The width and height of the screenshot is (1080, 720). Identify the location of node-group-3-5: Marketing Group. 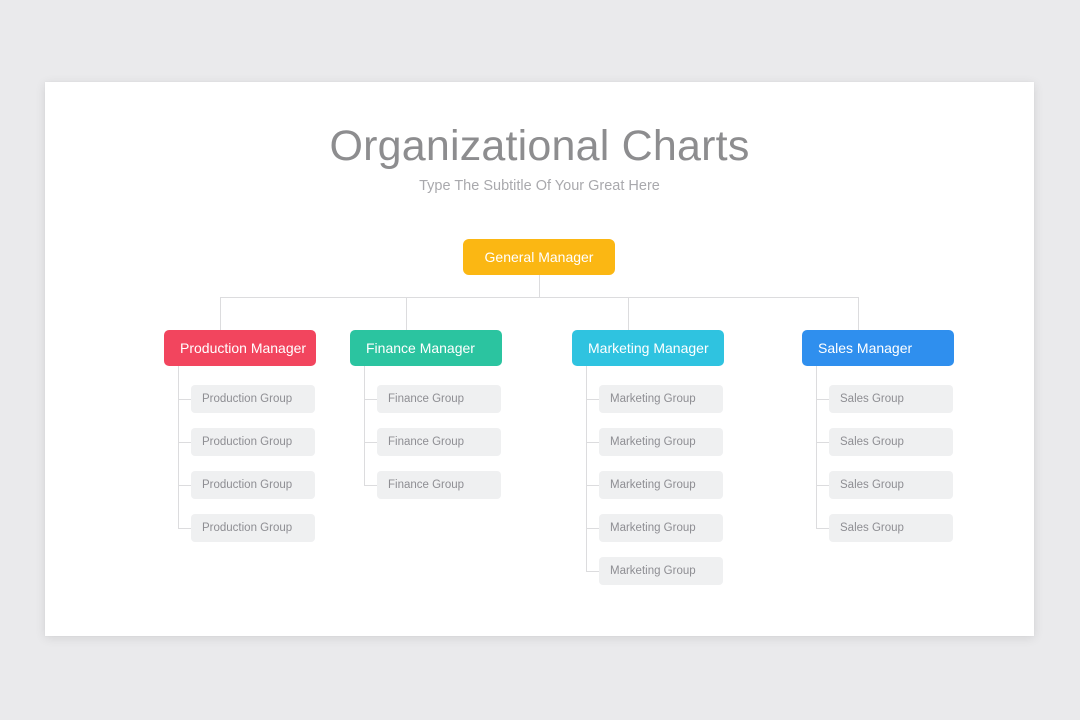
(661, 571).